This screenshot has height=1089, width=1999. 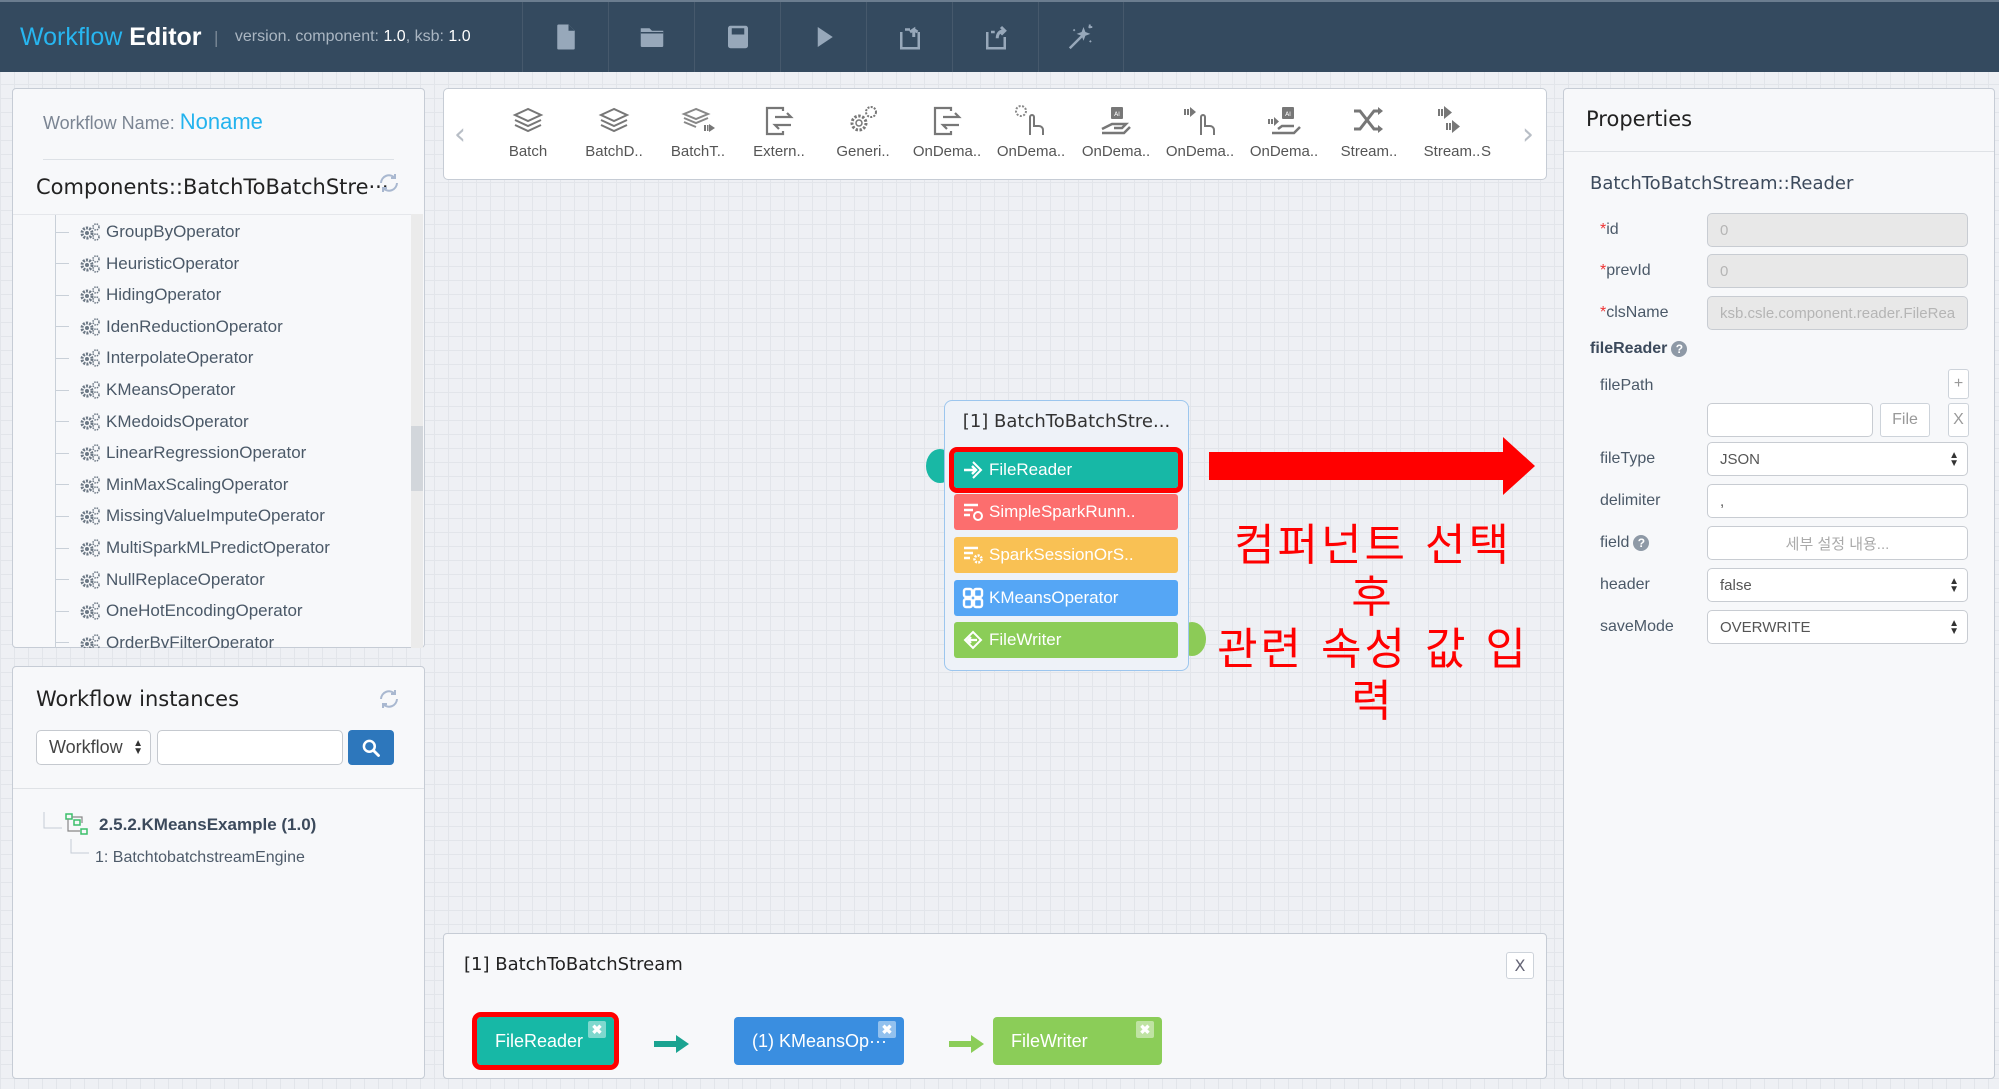 I want to click on components-scrollbar, so click(x=417, y=431).